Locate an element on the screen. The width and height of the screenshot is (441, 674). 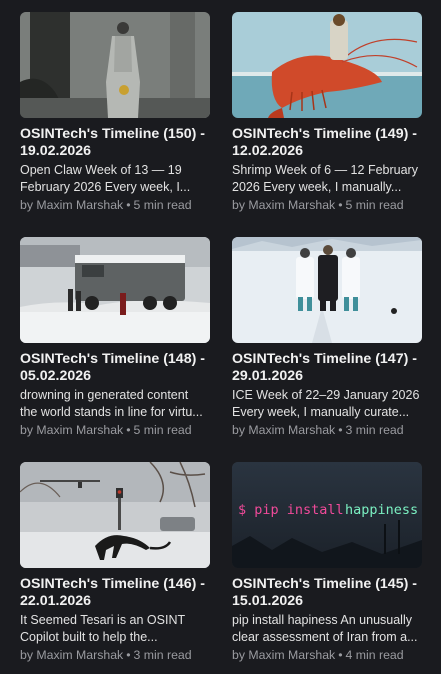
read-time: 4 min read is located at coordinates (374, 655).